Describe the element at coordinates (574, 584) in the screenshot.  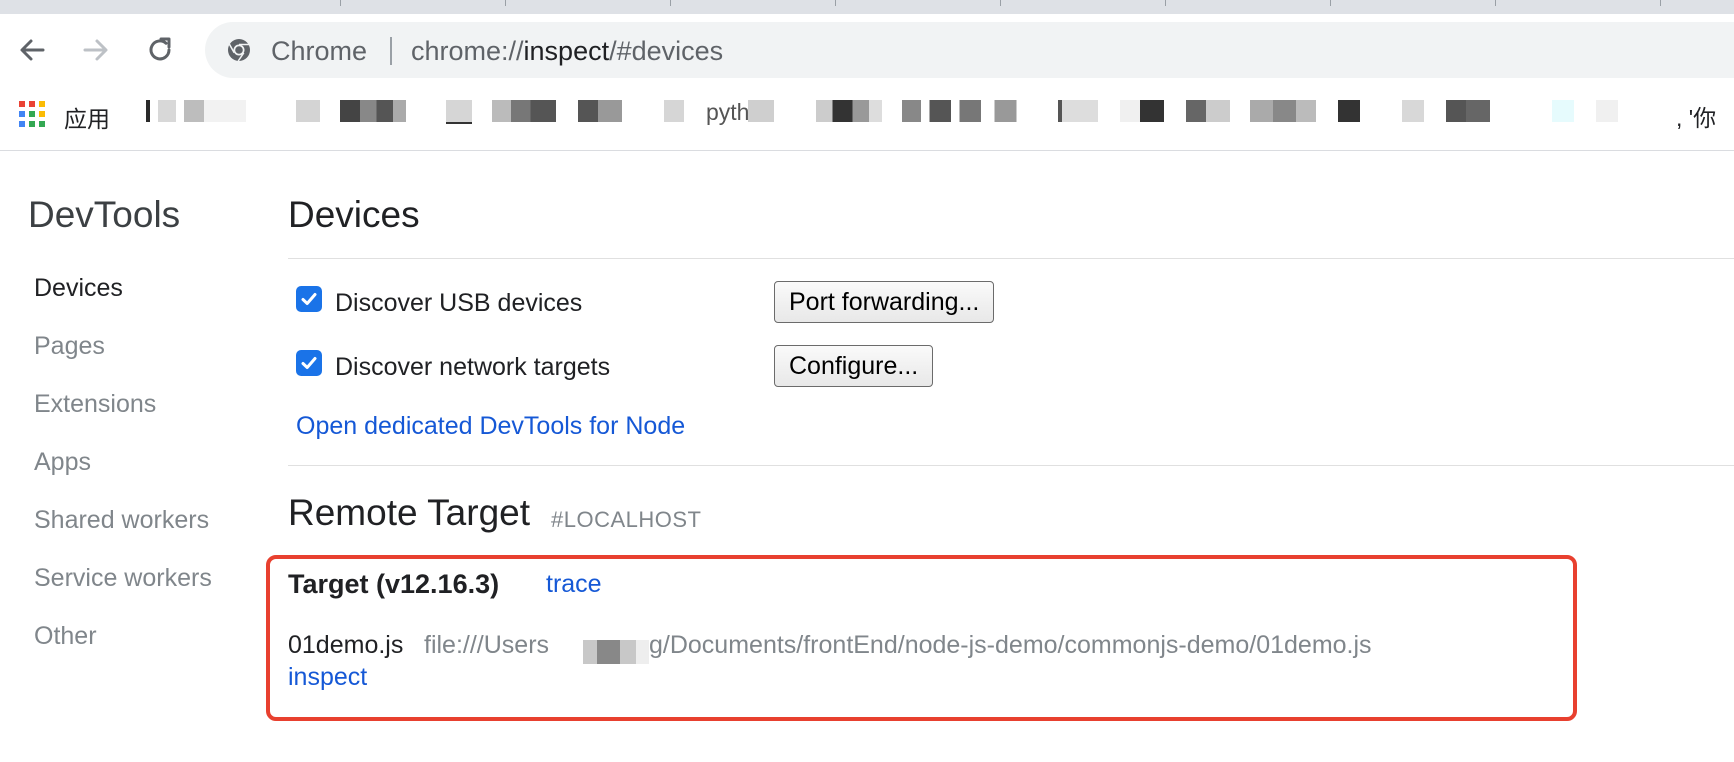
I see `trace-link: trace` at that location.